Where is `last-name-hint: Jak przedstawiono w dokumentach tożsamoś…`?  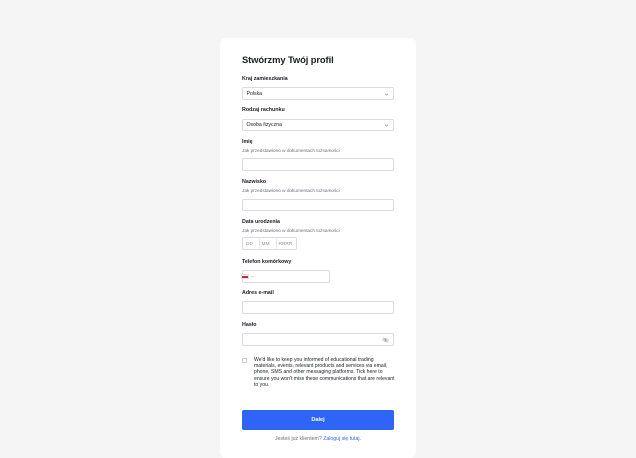
last-name-hint: Jak przedstawiono w dokumentach tożsamoś… is located at coordinates (291, 190).